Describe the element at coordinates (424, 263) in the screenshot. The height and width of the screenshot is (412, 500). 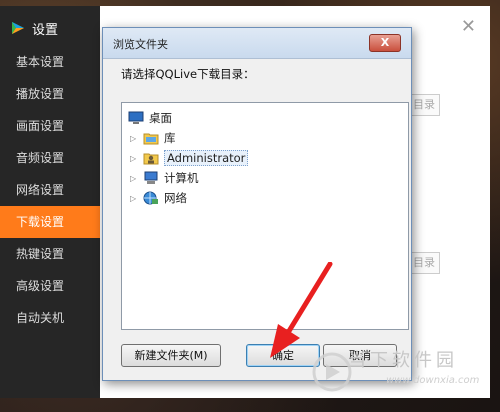
I see `browse-directory-button-2: 目录` at that location.